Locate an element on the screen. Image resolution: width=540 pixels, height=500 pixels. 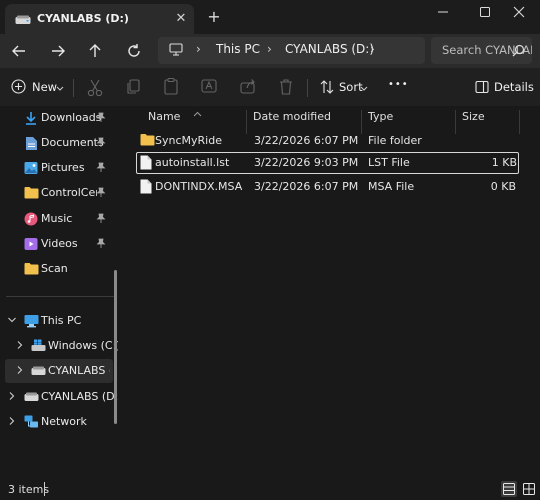
tab-cyanlabs: CYANLABS (D:) ✕ is located at coordinates (99, 19).